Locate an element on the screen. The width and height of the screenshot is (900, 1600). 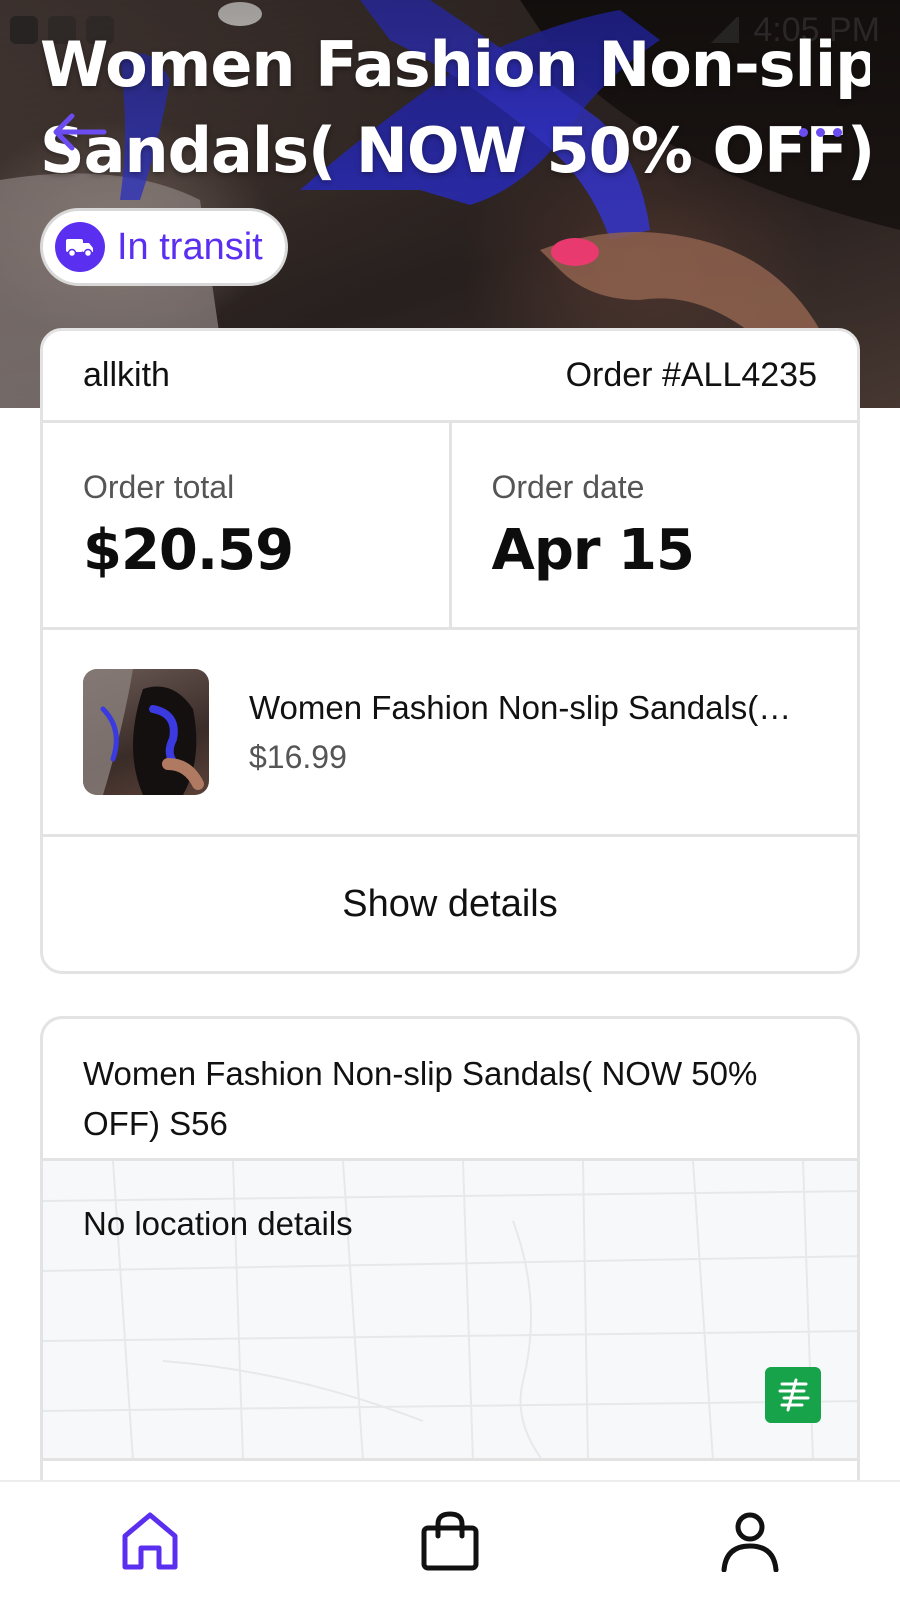
order-total-value: $20.59 is located at coordinates (188, 550).